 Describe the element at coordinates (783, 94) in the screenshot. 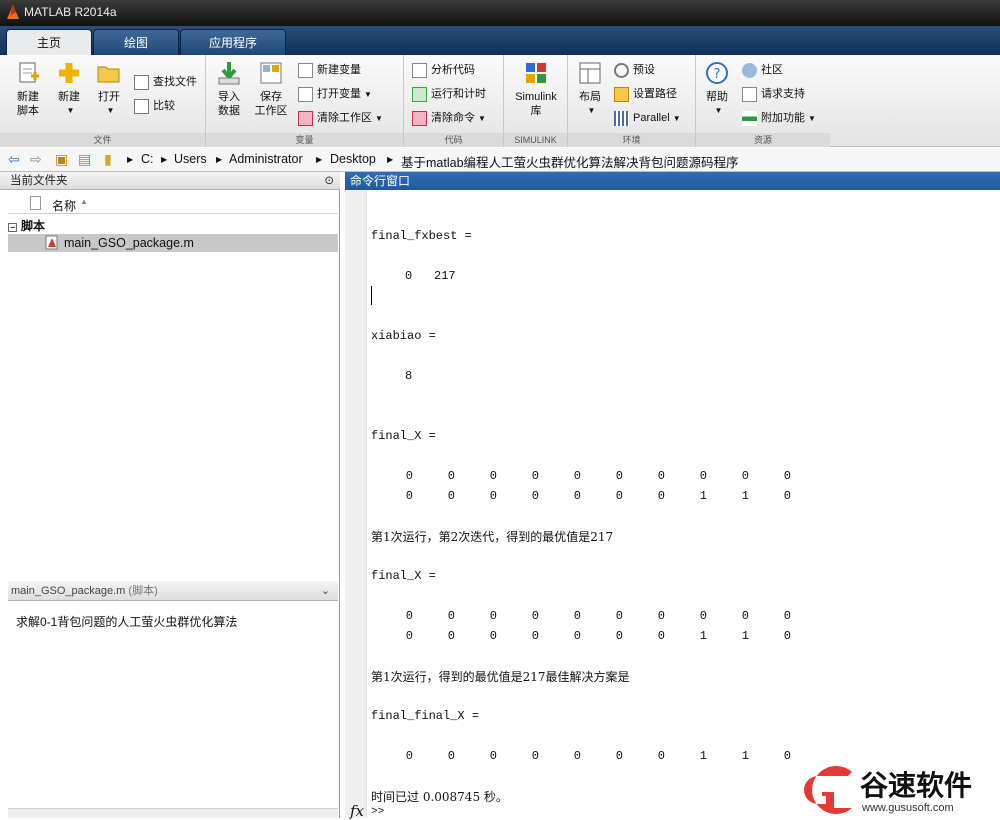

I see `request-support-label: 请求支持` at that location.